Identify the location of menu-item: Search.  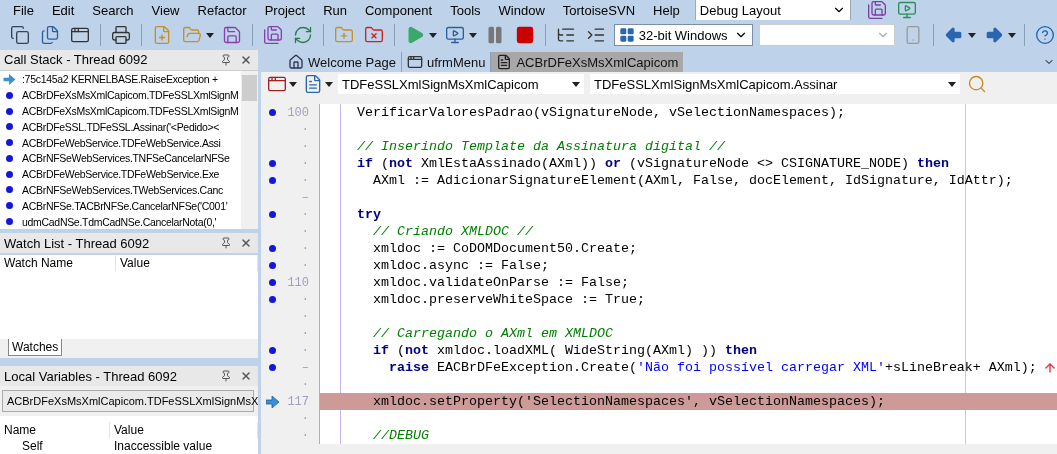
(115, 10).